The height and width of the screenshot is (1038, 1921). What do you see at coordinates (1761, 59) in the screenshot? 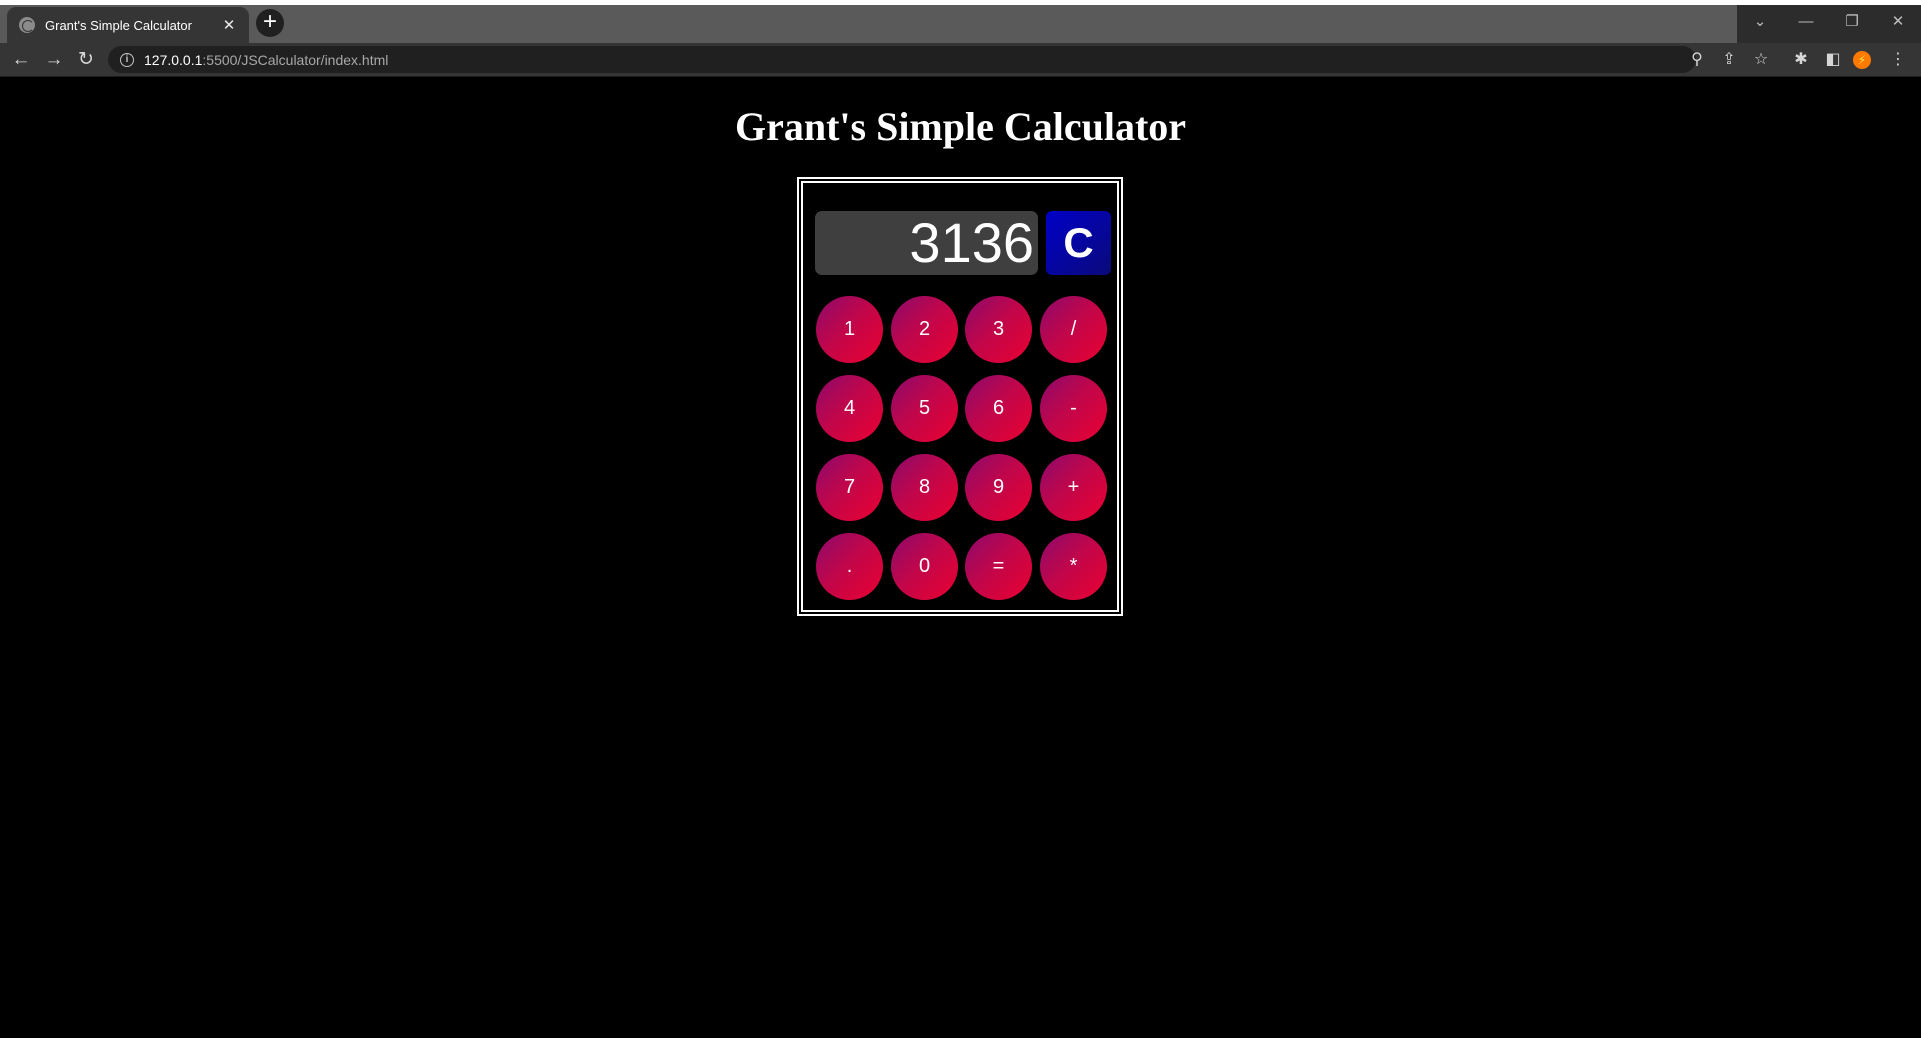
I see `bookmark-star-icon: ☆` at bounding box center [1761, 59].